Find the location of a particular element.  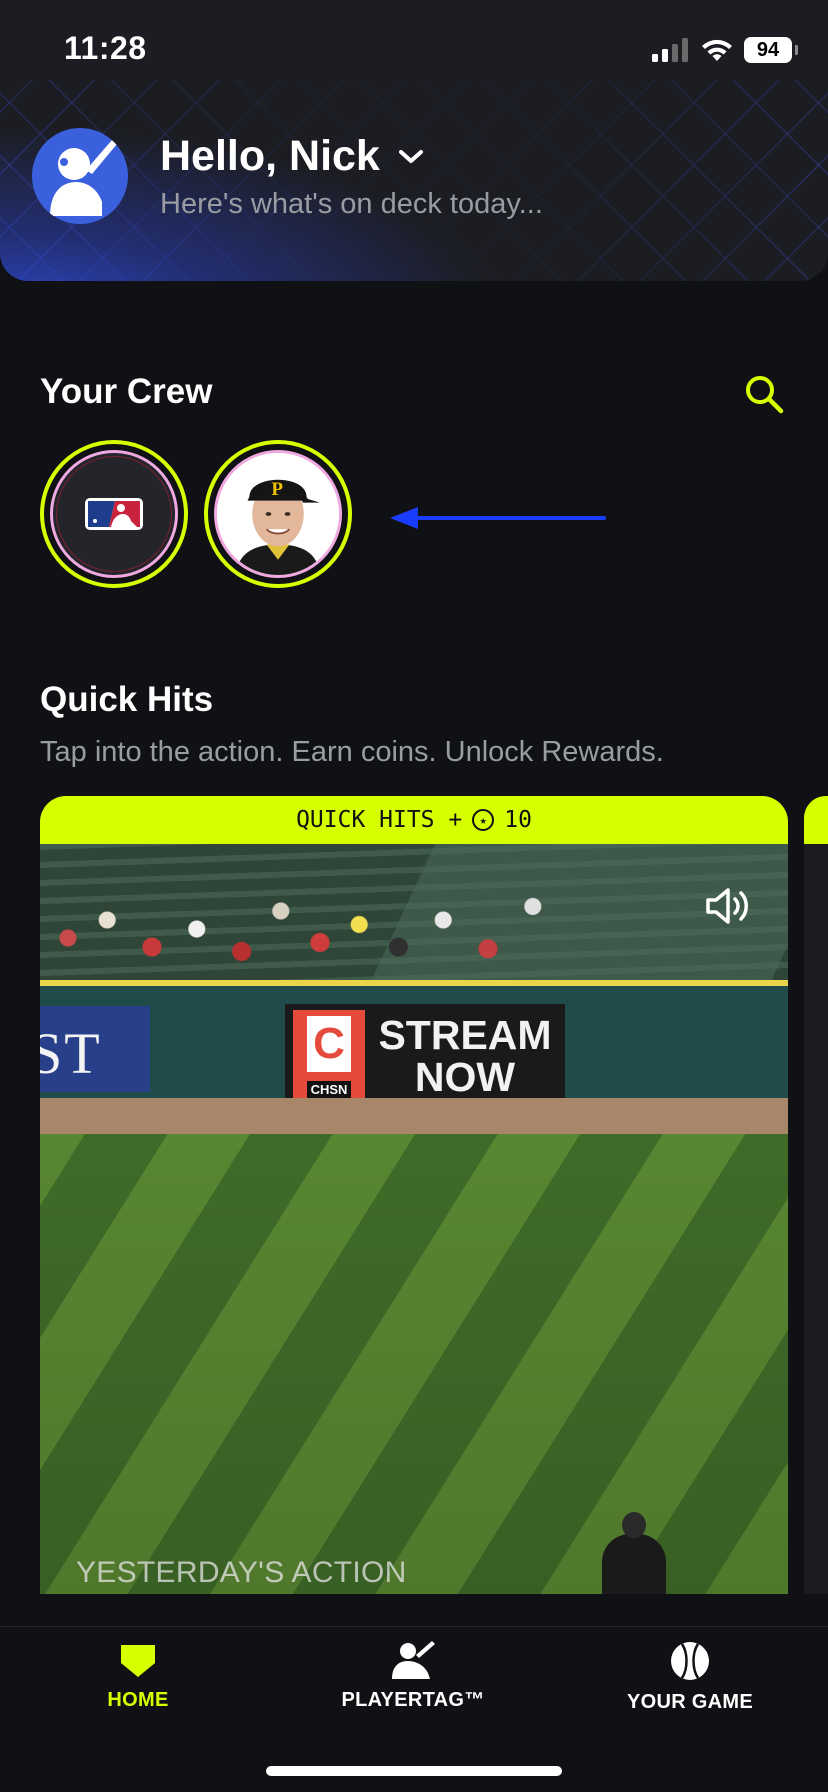

video-caption: YESTERDAY'S ACTION is located at coordinates (241, 1572).